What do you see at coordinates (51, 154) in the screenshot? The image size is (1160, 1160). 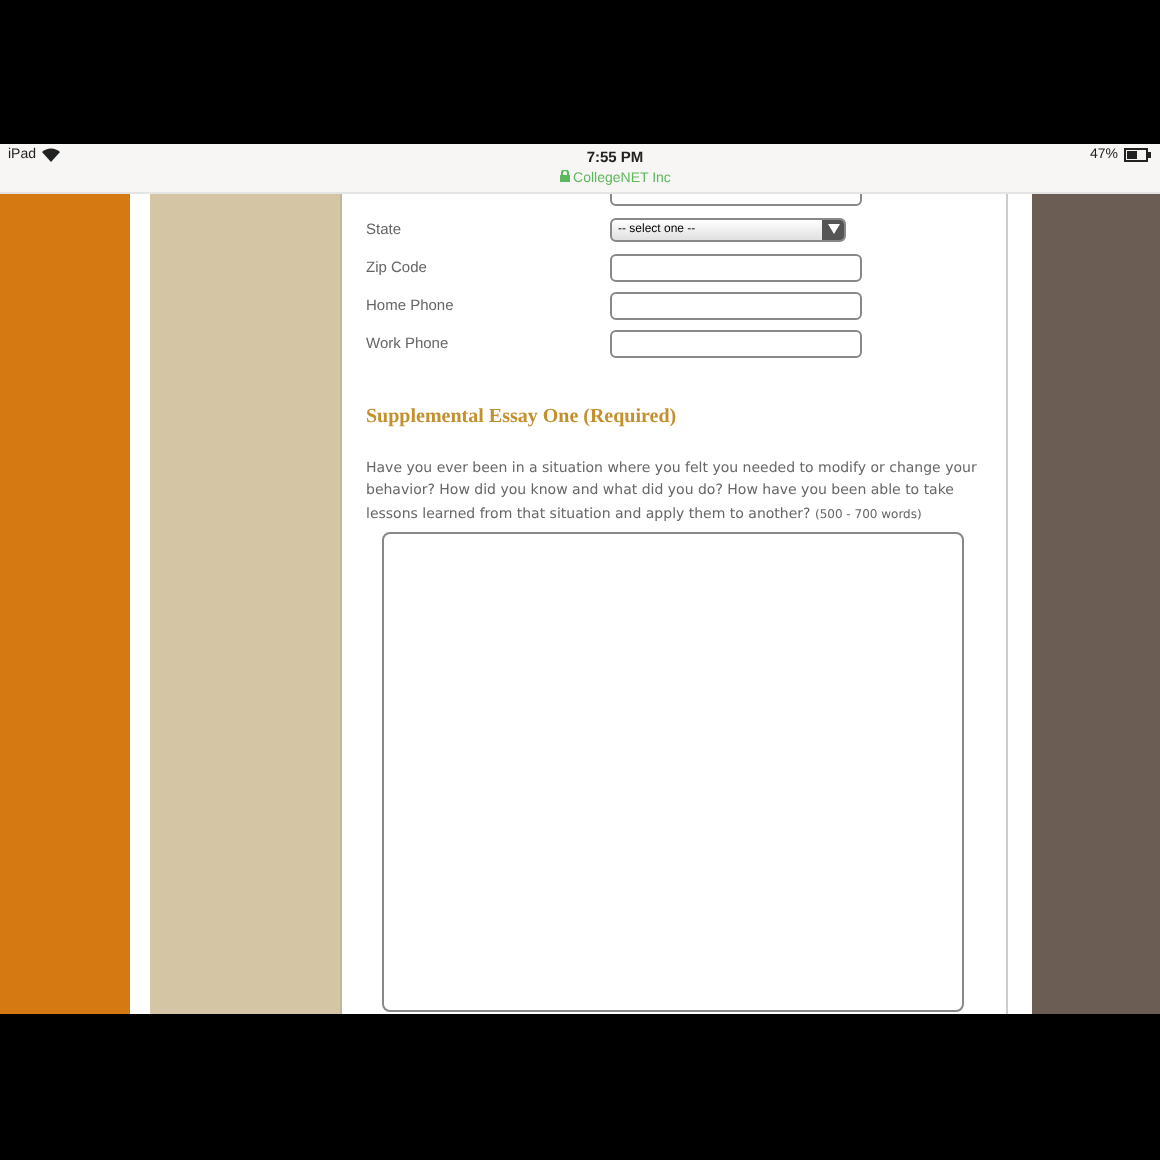 I see `wifi-icon` at bounding box center [51, 154].